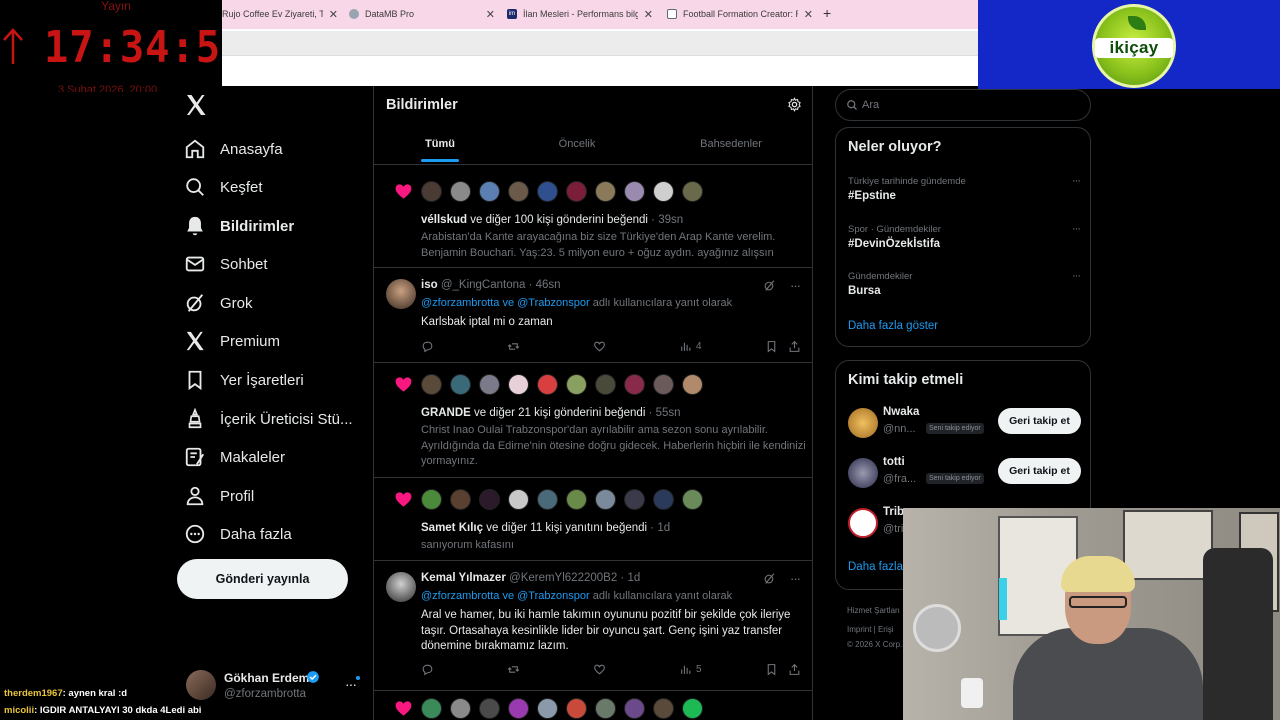 This screenshot has width=1280, height=720. What do you see at coordinates (238, 534) in the screenshot?
I see `nav-more: Daha fazla` at bounding box center [238, 534].